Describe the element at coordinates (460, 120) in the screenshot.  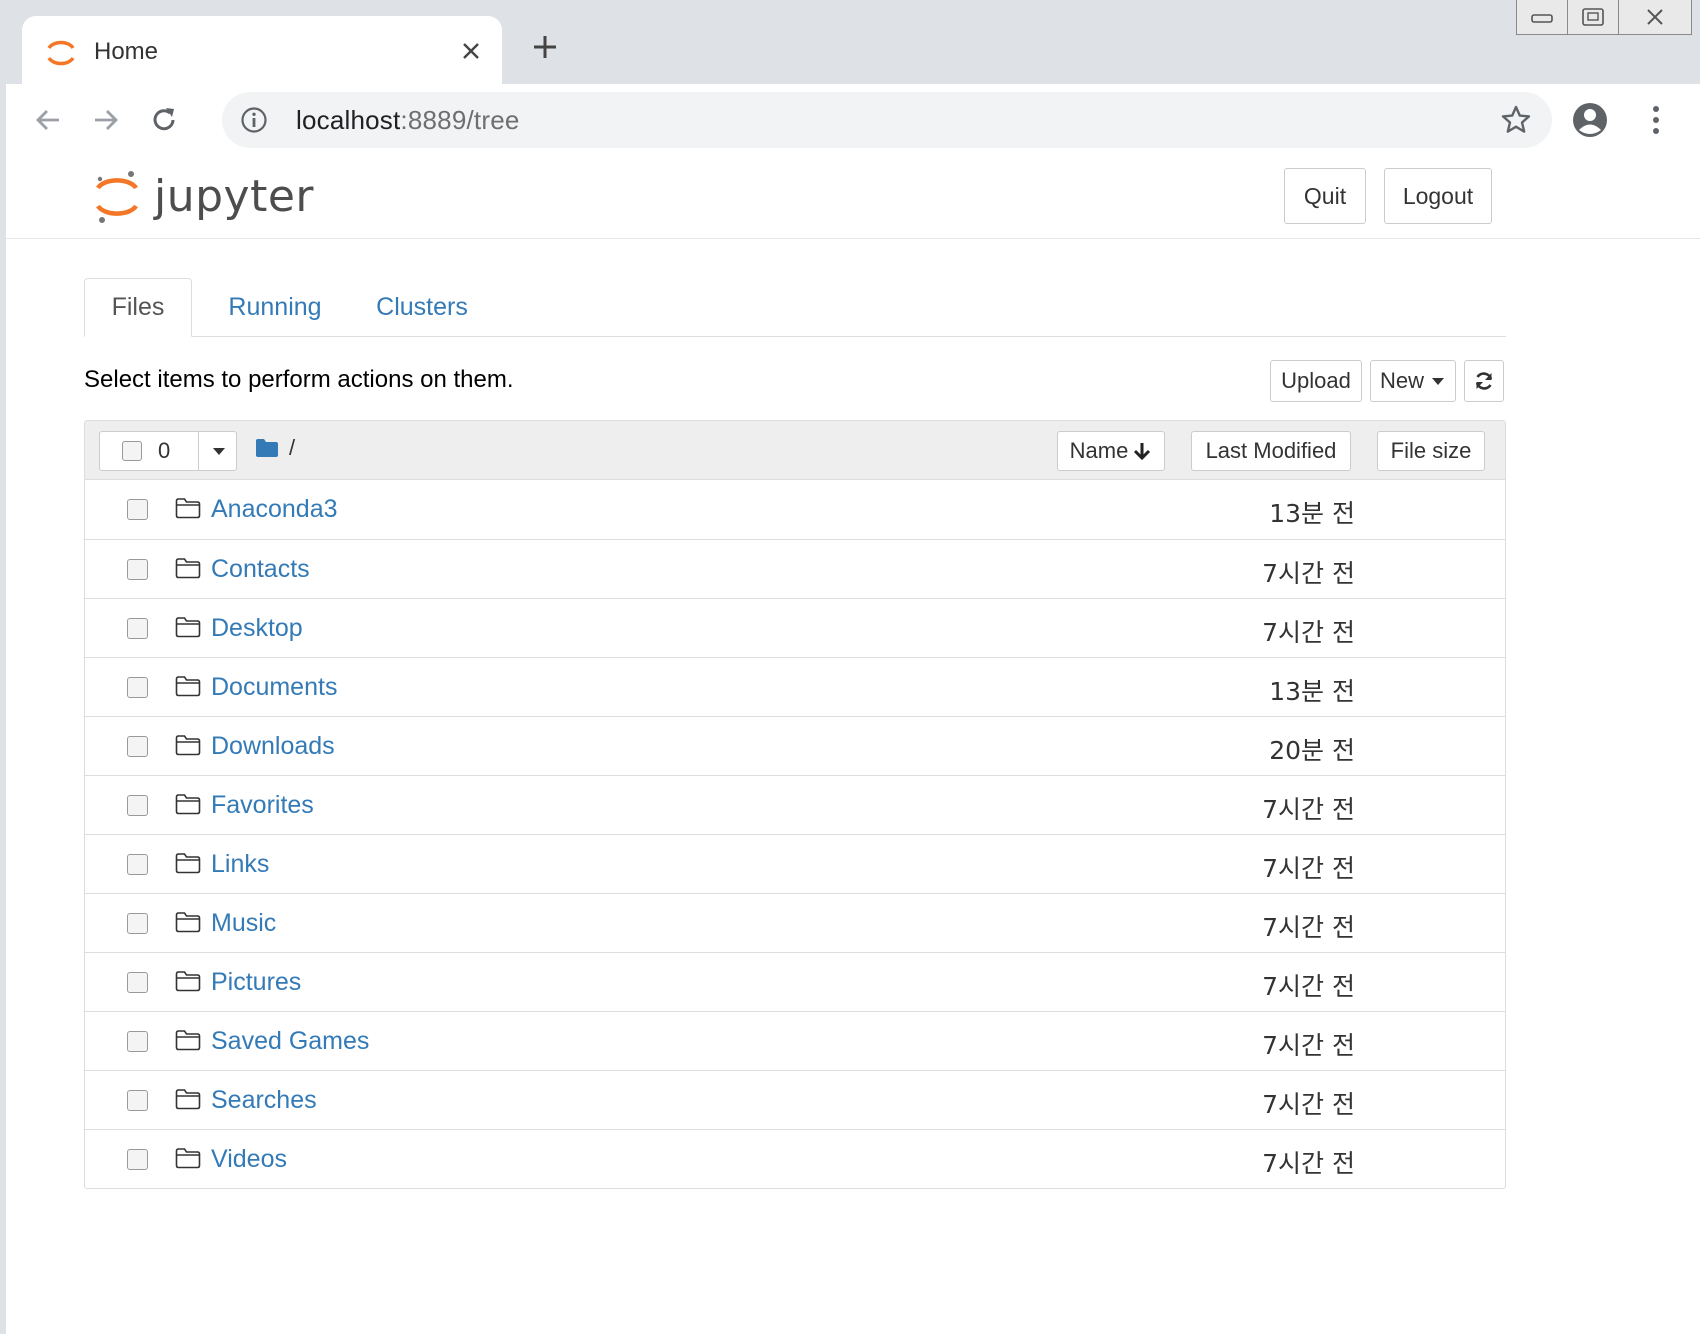
I see `url-path: :8889/tree` at that location.